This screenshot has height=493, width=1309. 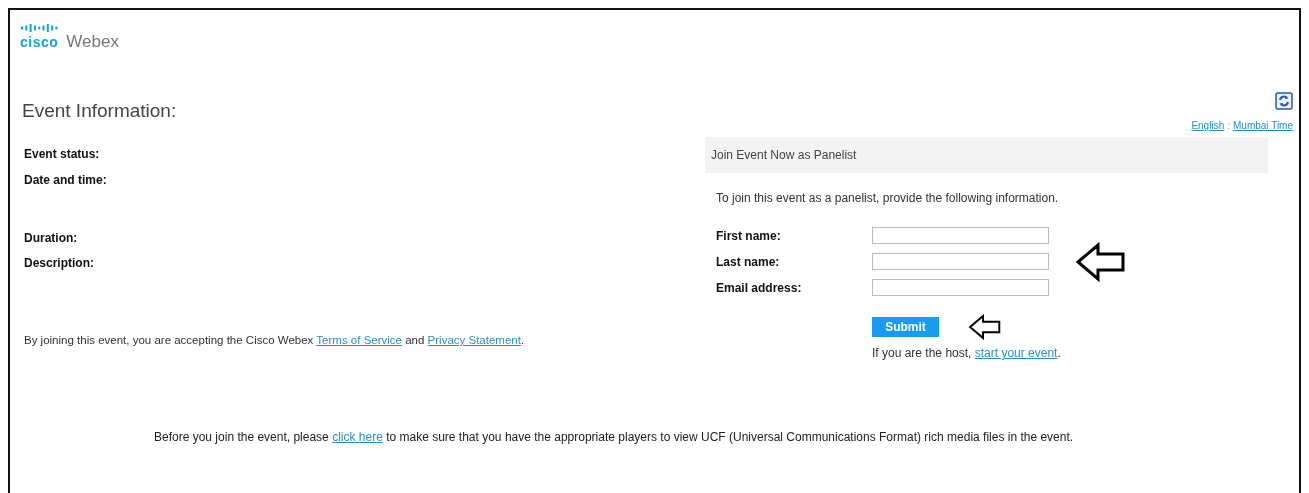 What do you see at coordinates (967, 353) in the screenshot?
I see `host-note: If you are the host, start your event.` at bounding box center [967, 353].